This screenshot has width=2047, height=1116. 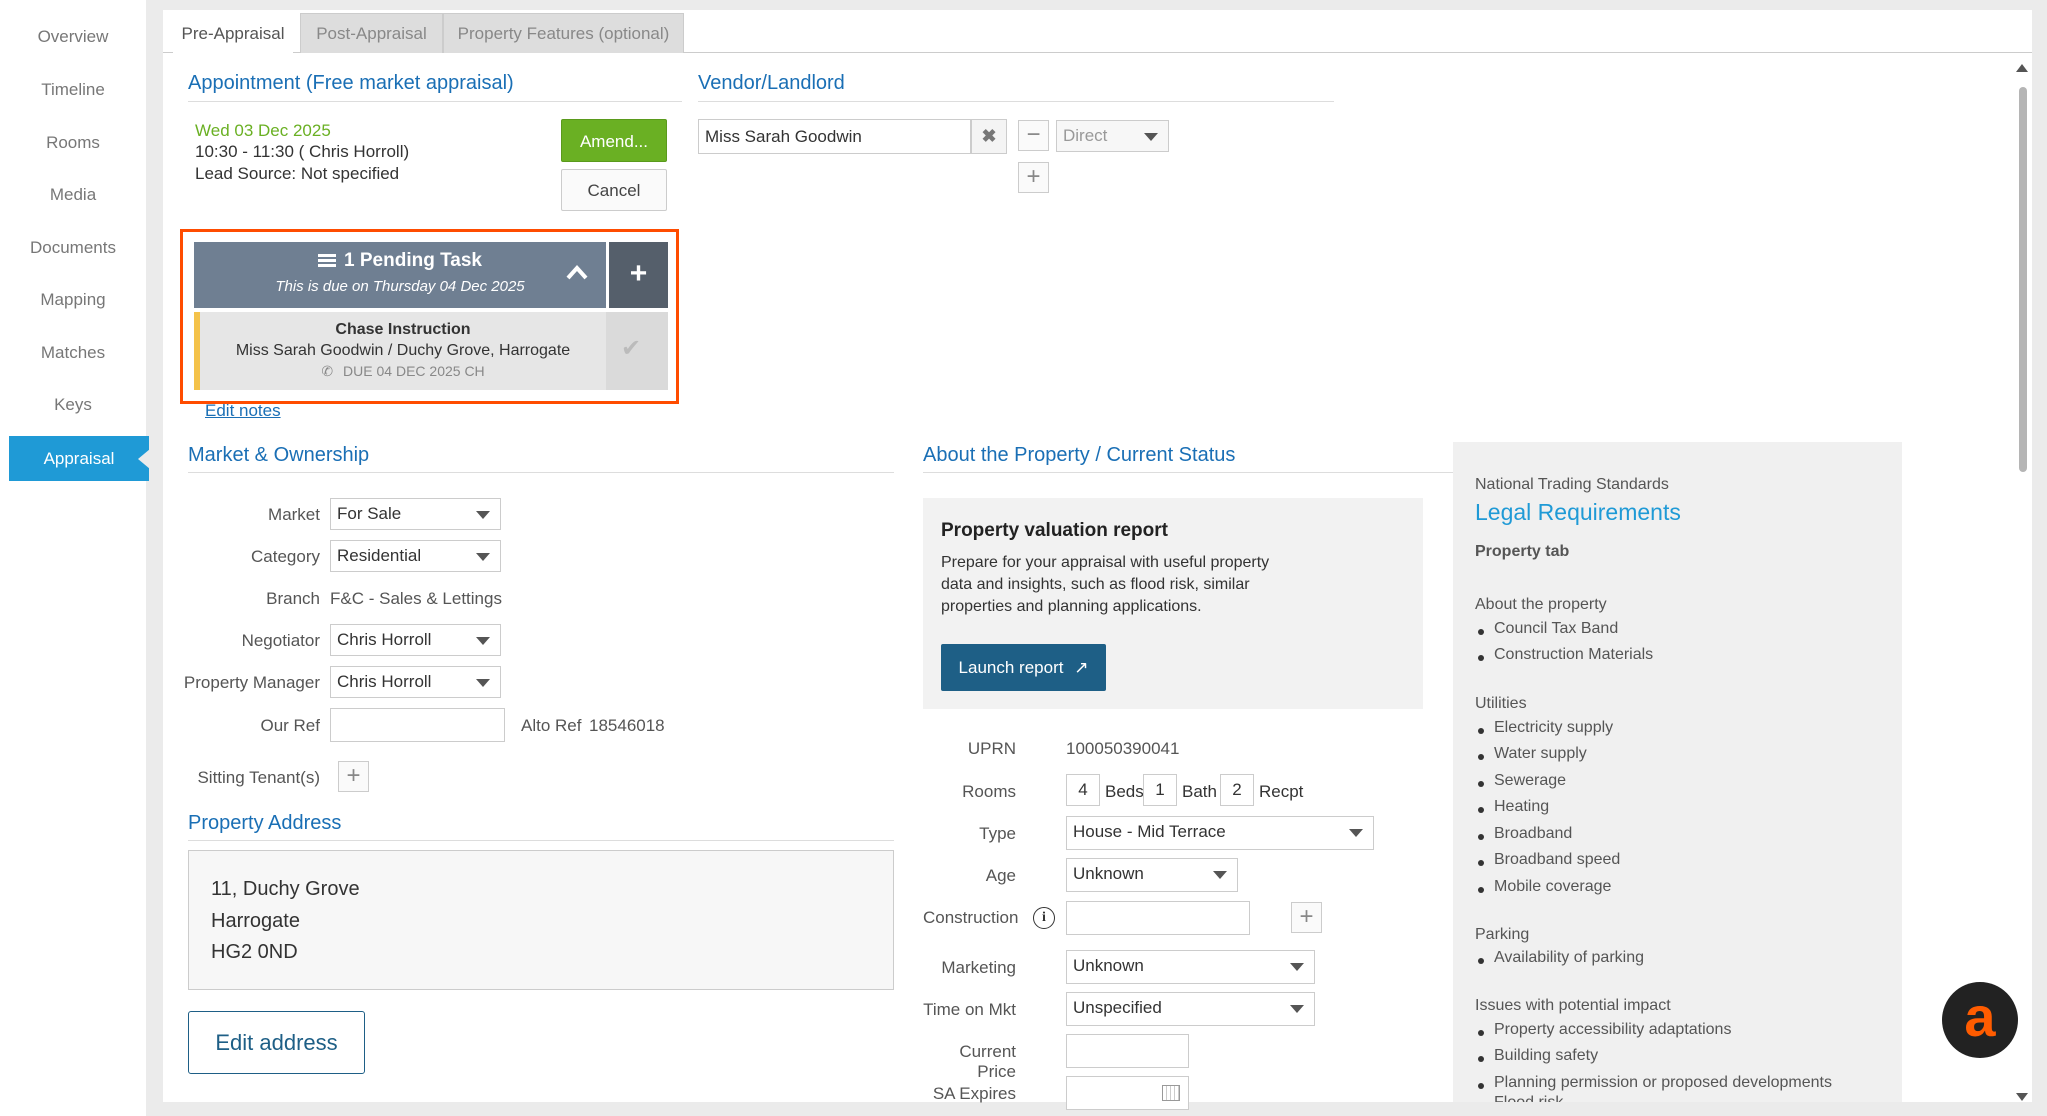 I want to click on sidebar-item-mapping: Mapping, so click(x=73, y=300).